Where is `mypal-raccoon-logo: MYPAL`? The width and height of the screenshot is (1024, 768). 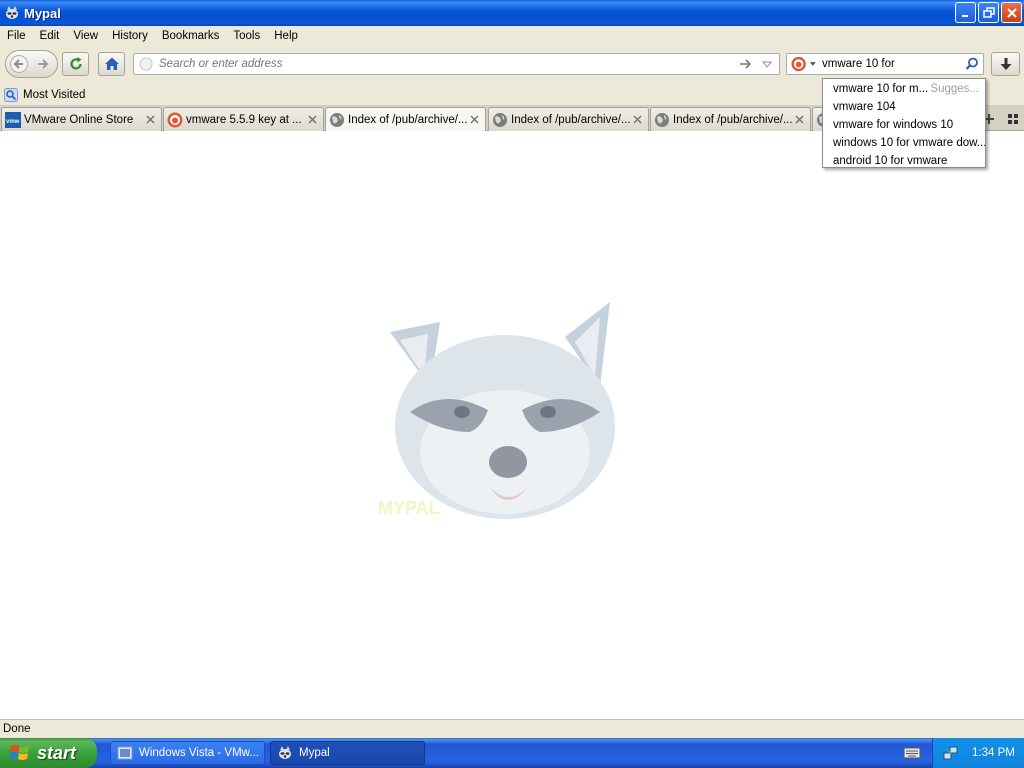
mypal-raccoon-logo: MYPAL is located at coordinates (496, 410).